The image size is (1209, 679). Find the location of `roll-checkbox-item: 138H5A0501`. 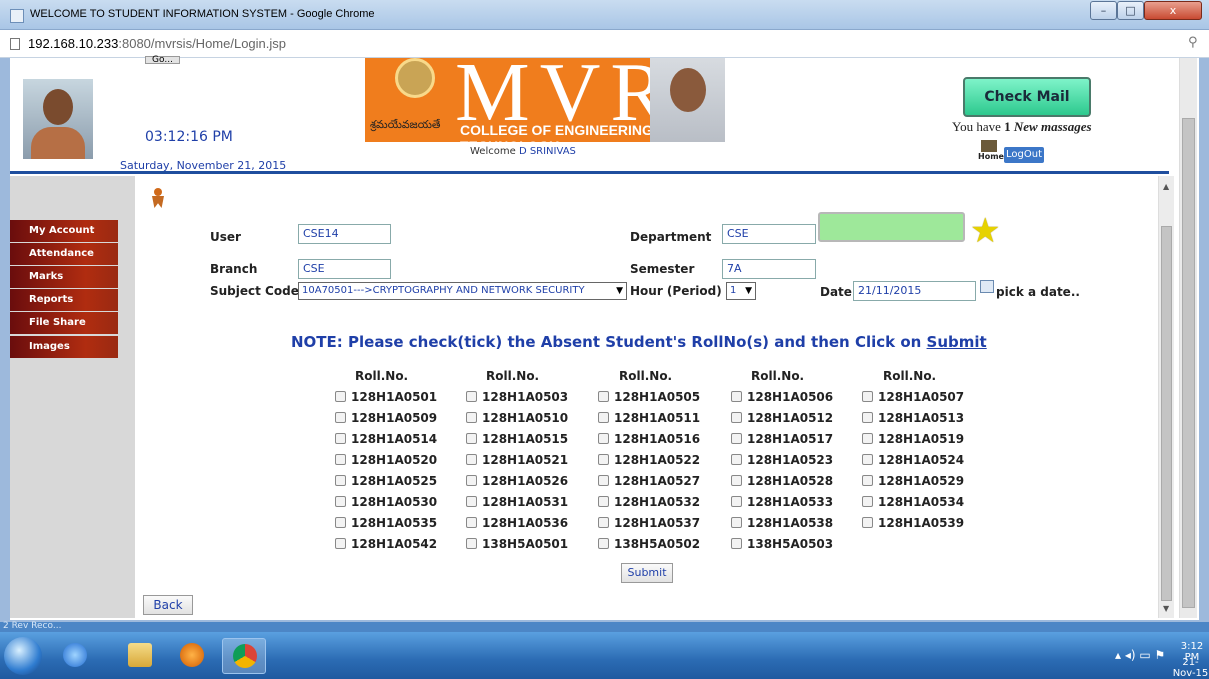

roll-checkbox-item: 138H5A0501 is located at coordinates (517, 546).